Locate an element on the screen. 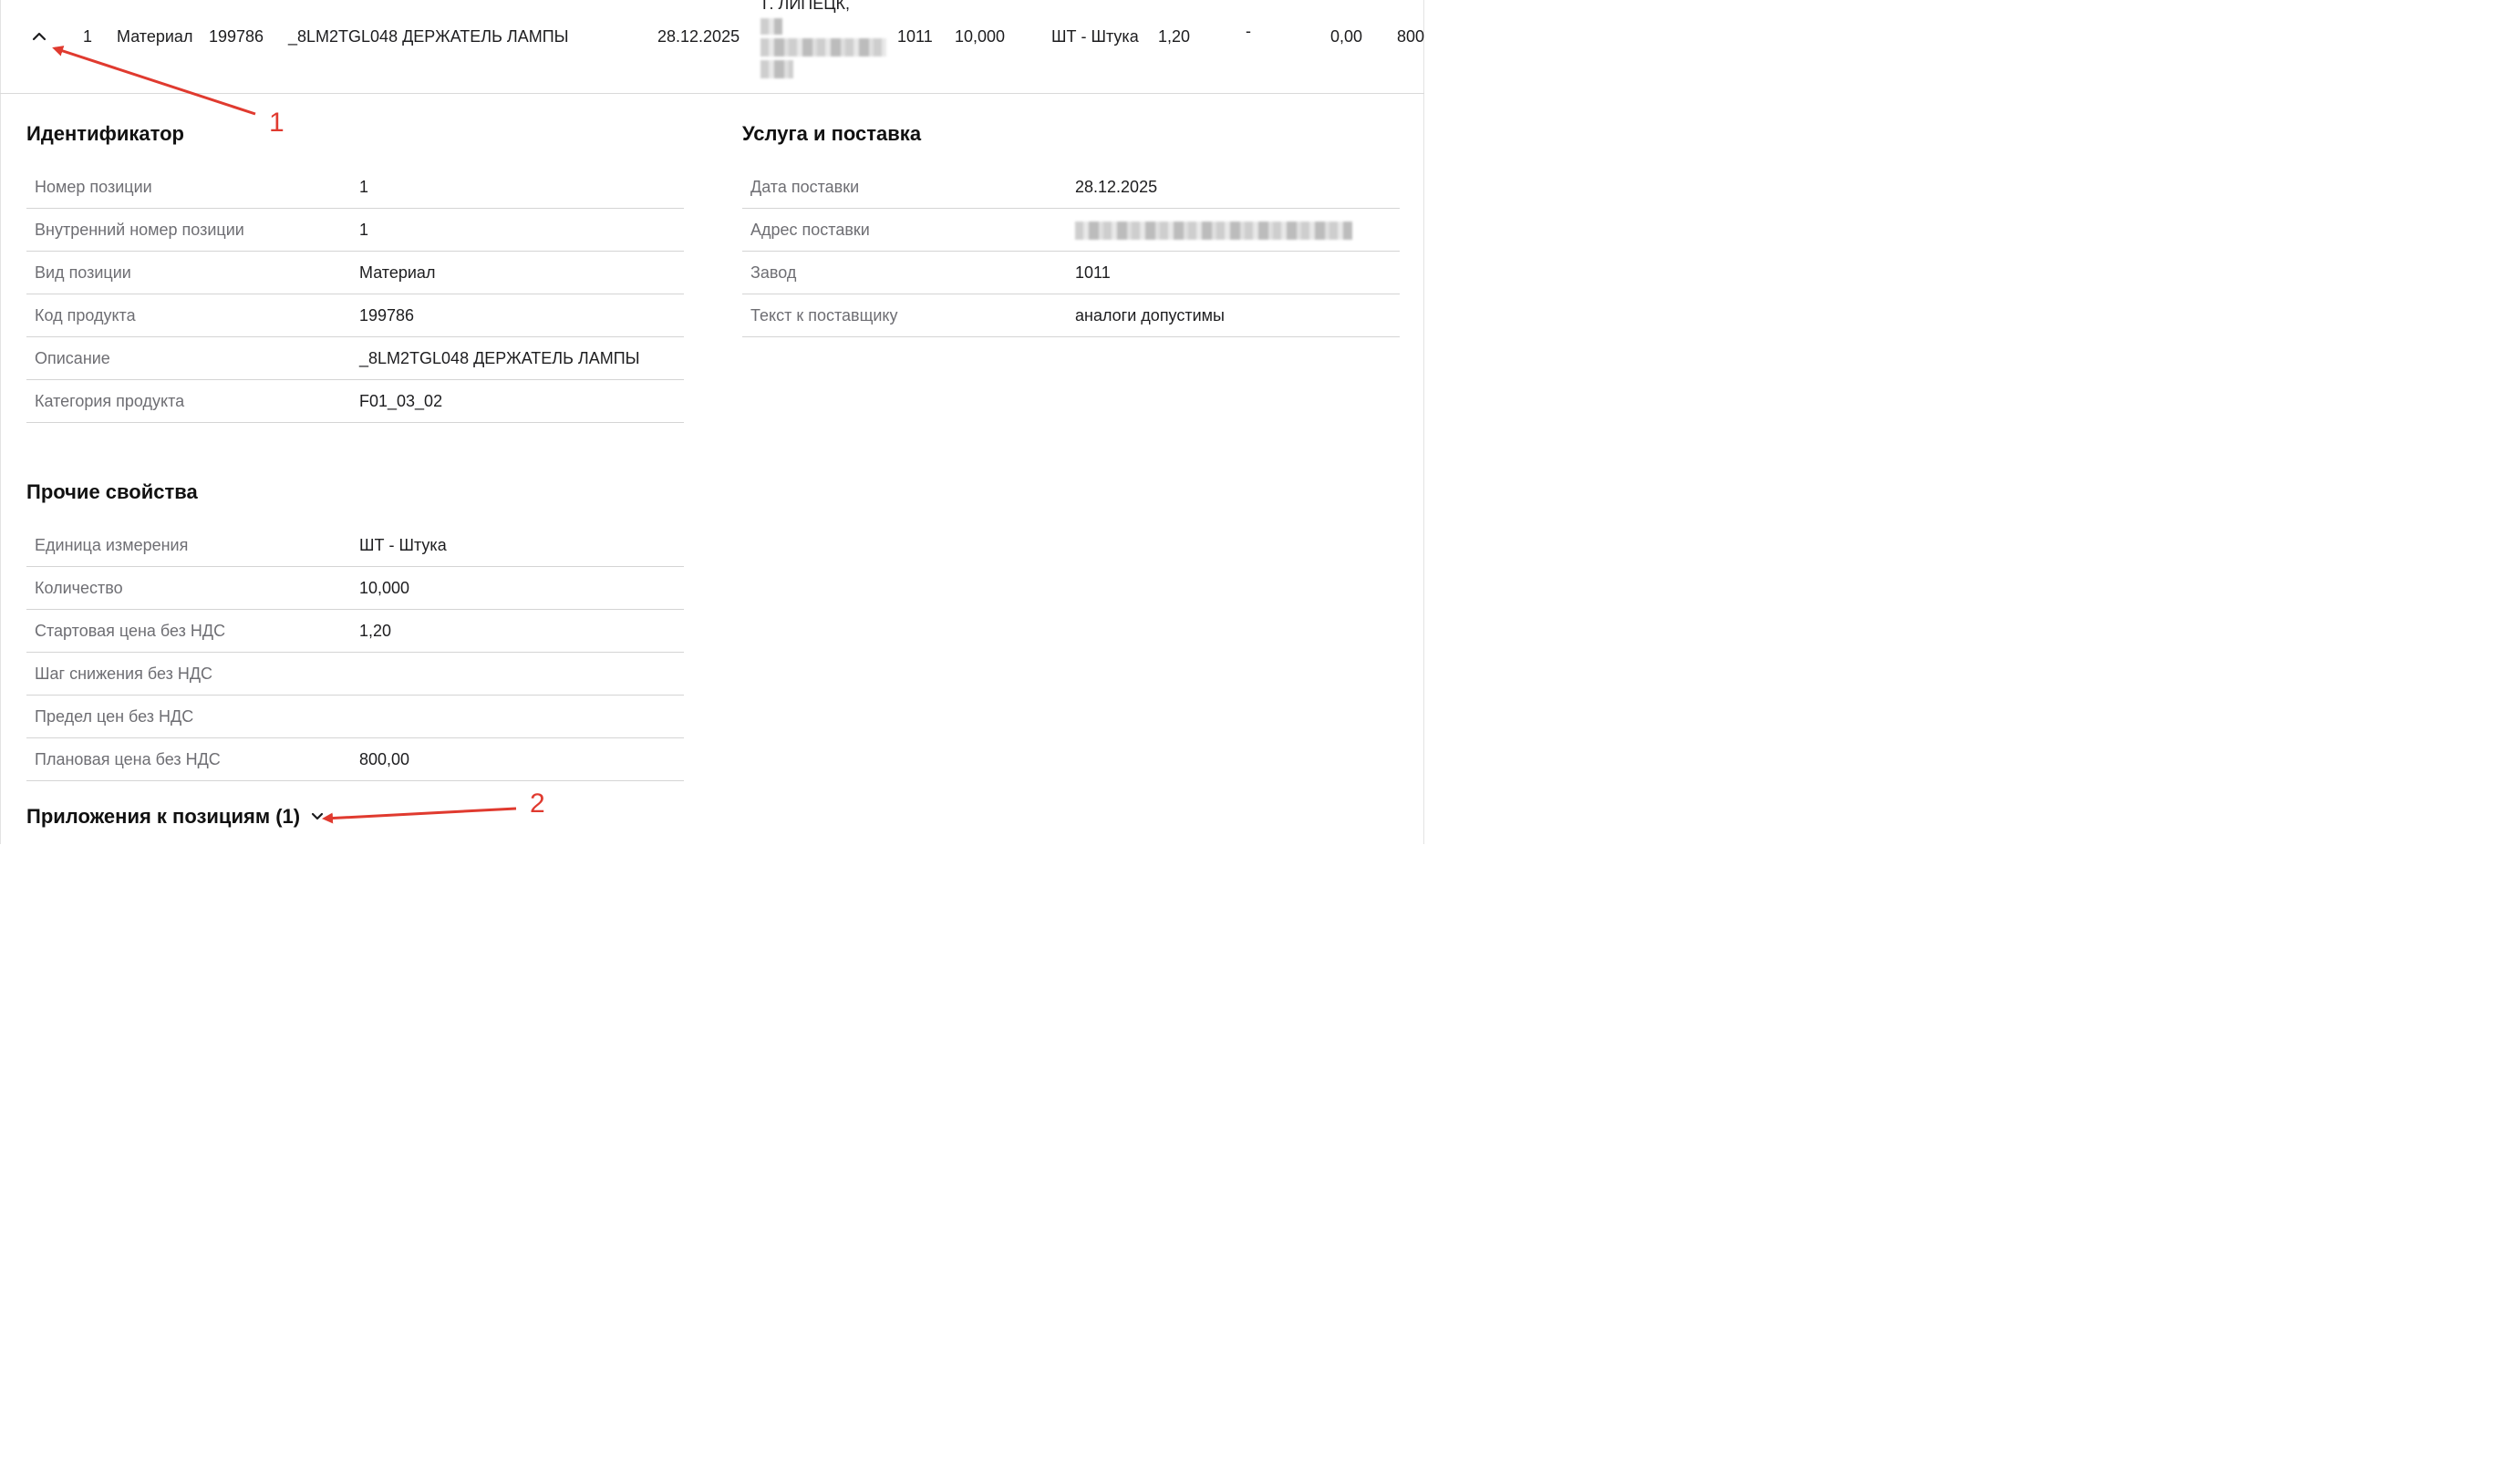  annotation-arrows is located at coordinates (284, 435).